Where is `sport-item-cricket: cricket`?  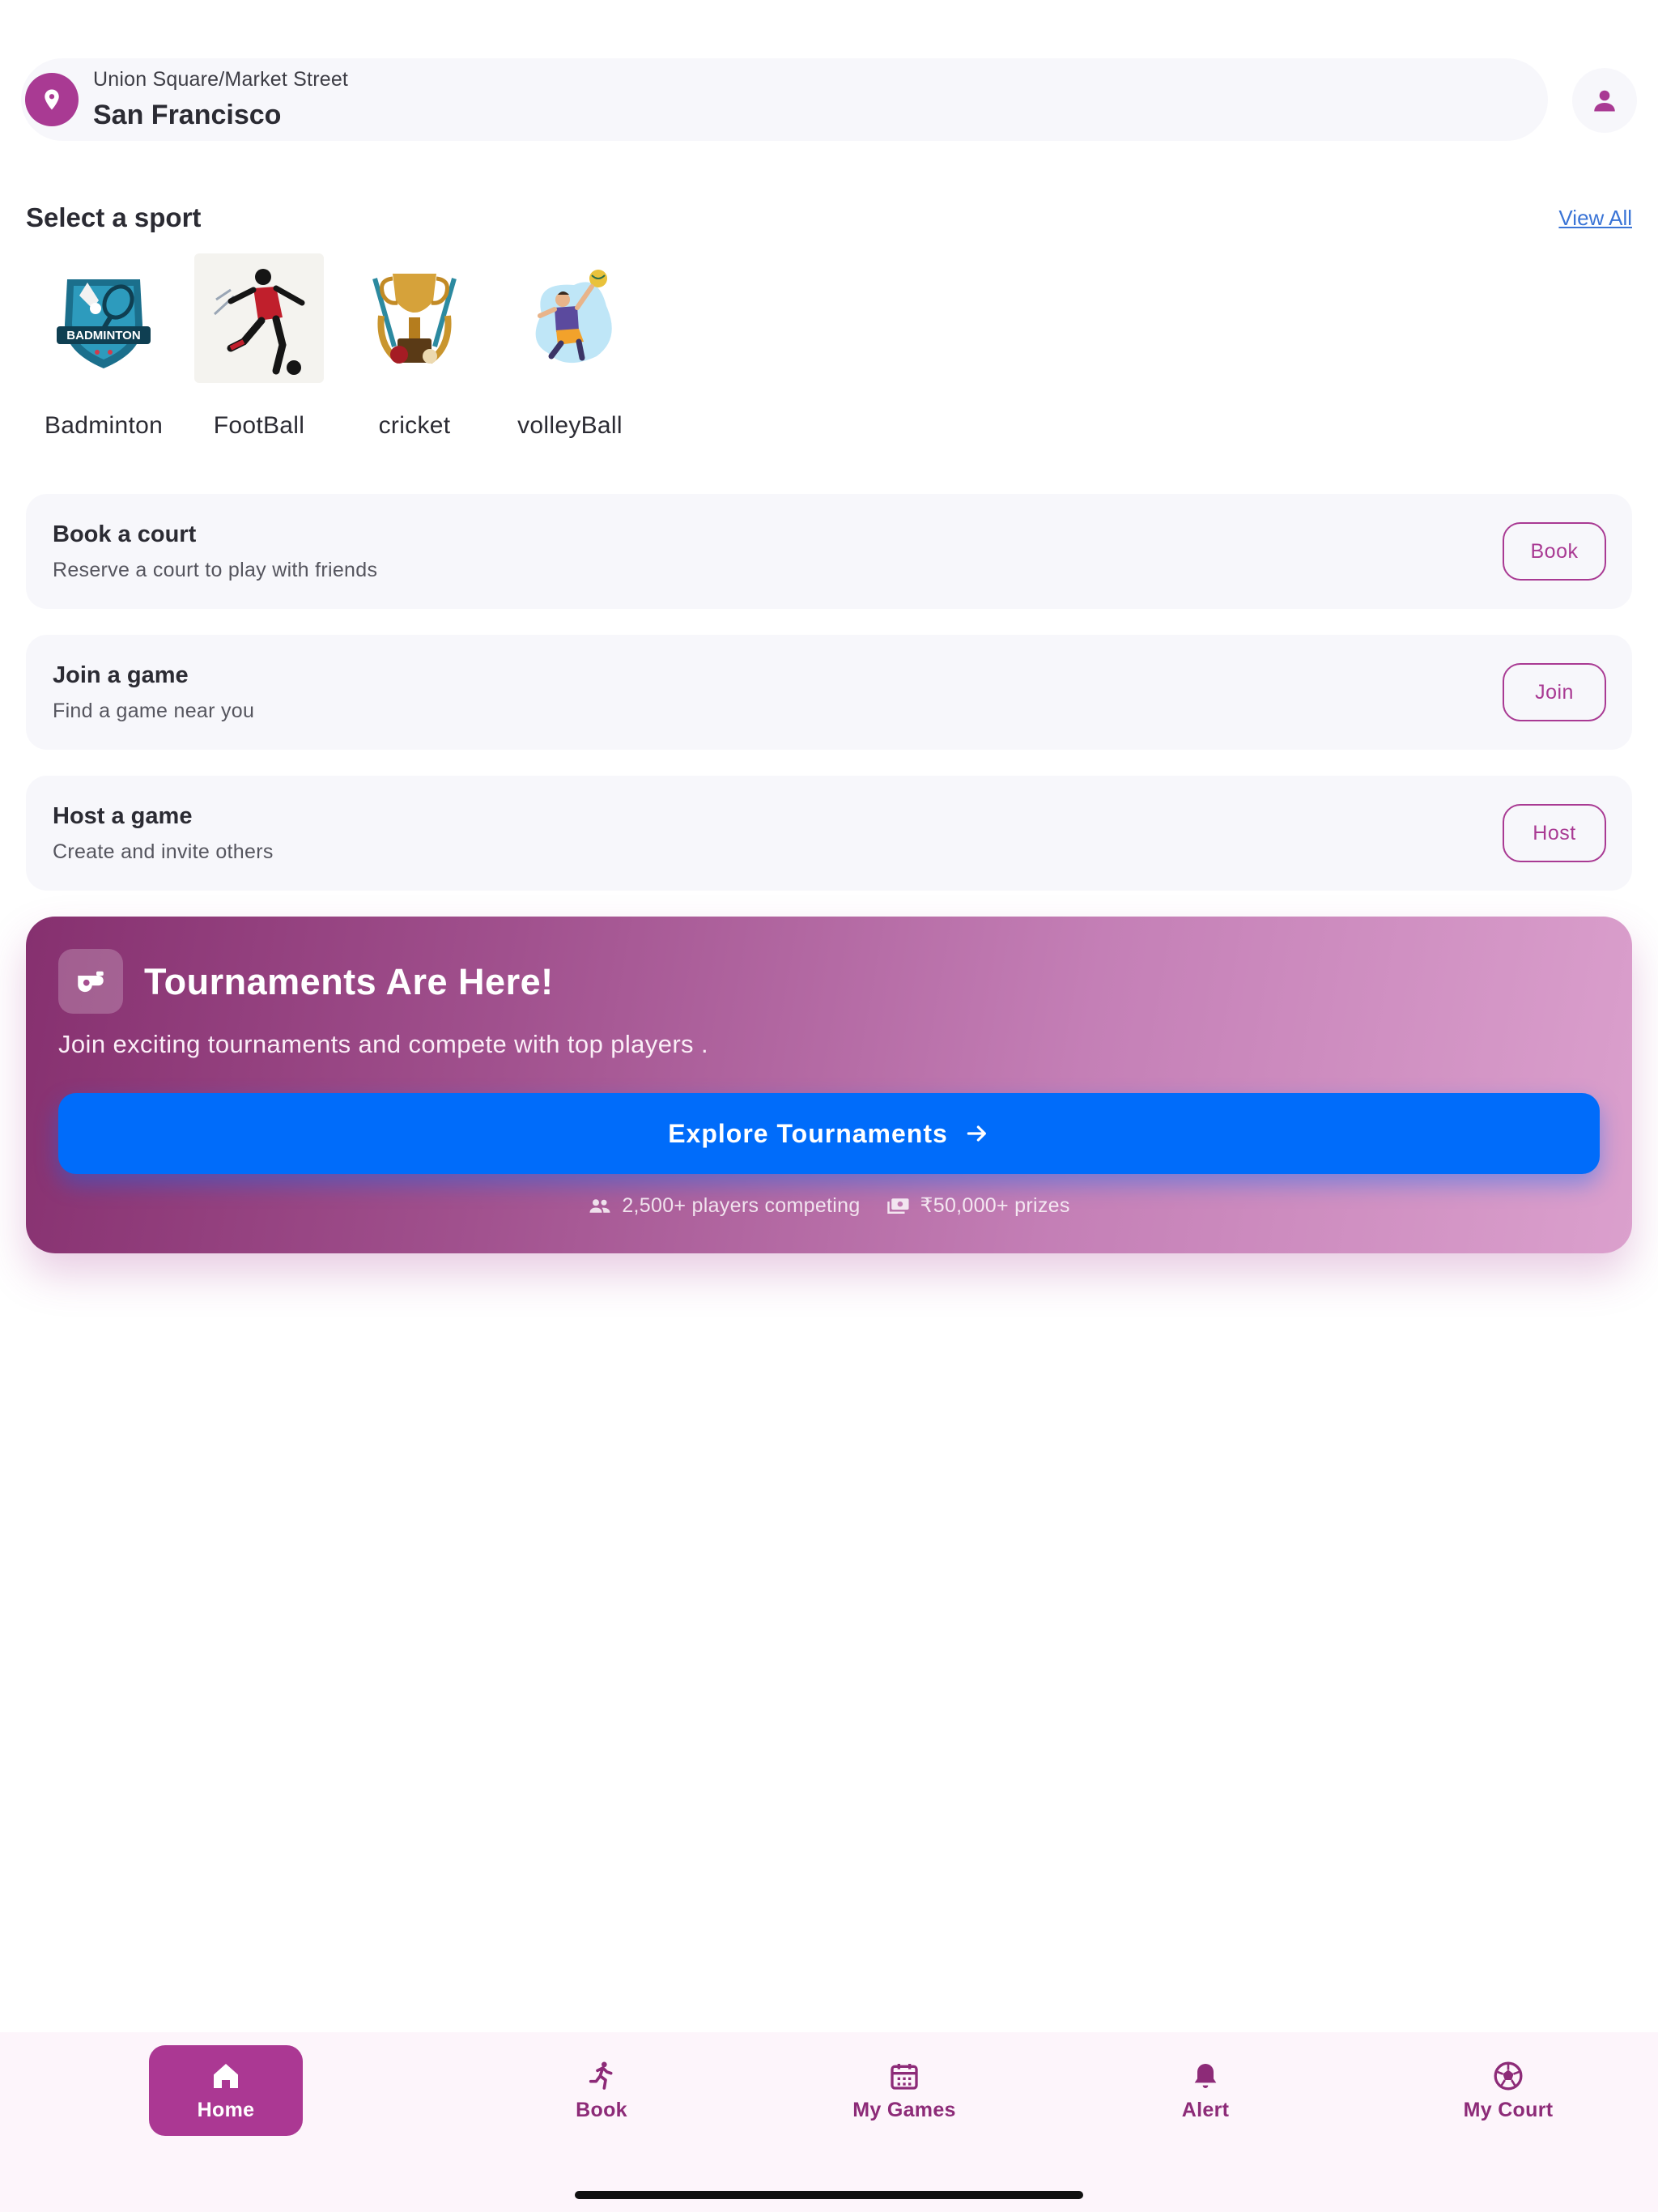
sport-item-cricket: cricket is located at coordinates (414, 347).